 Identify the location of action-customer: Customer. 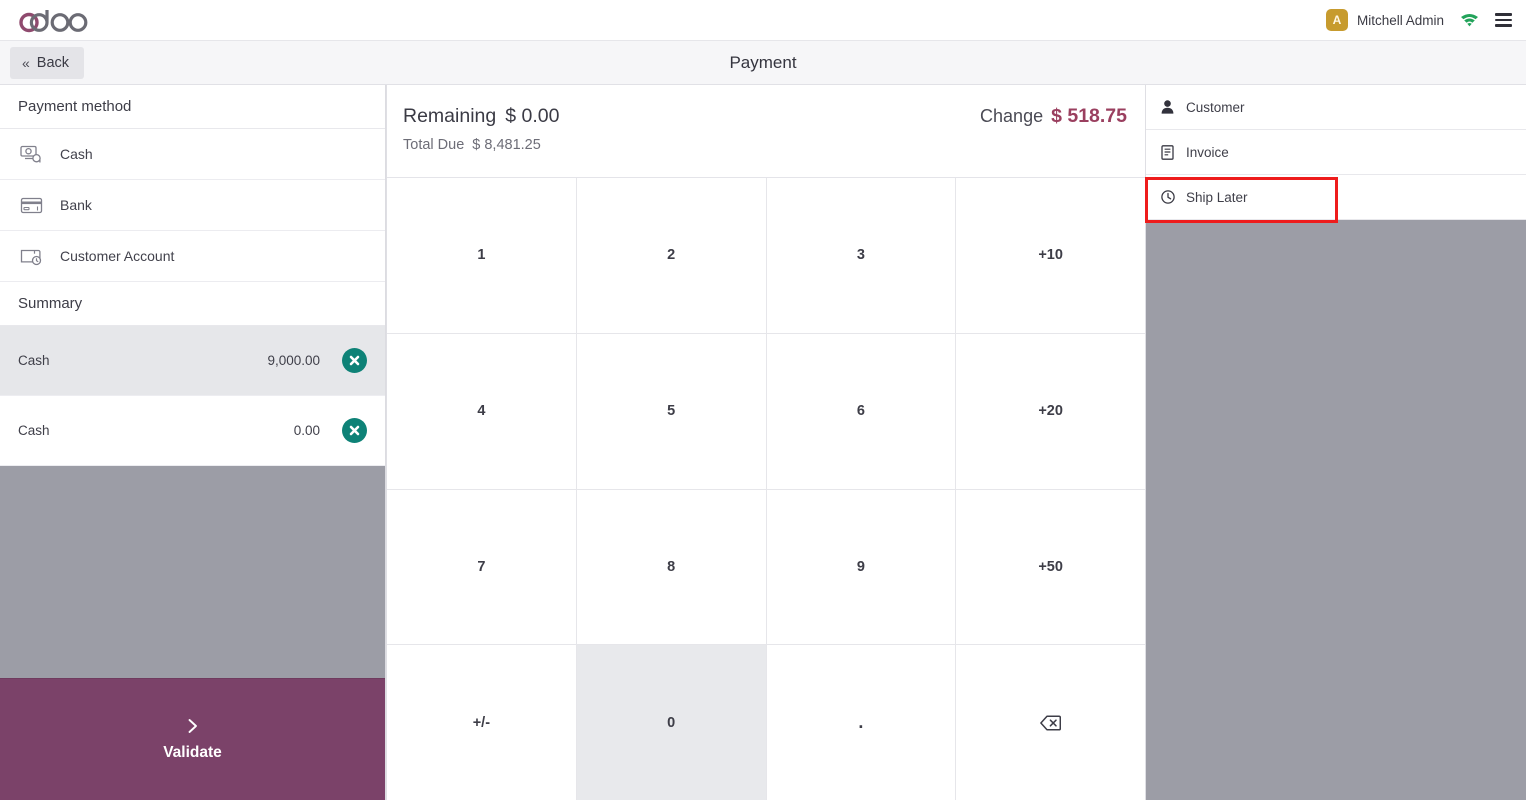
(1336, 107).